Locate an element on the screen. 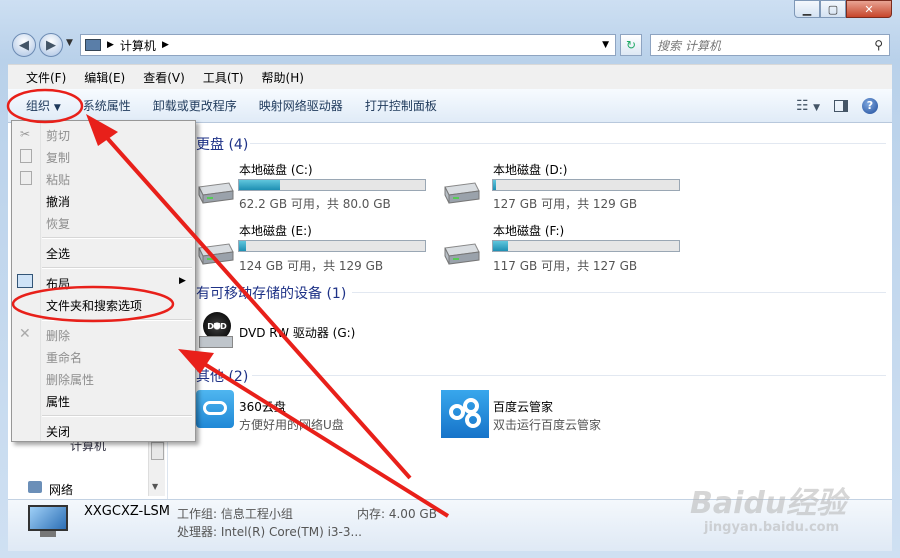 The width and height of the screenshot is (900, 558). watermark-logo: Baidu经验 is located at coordinates (768, 503).